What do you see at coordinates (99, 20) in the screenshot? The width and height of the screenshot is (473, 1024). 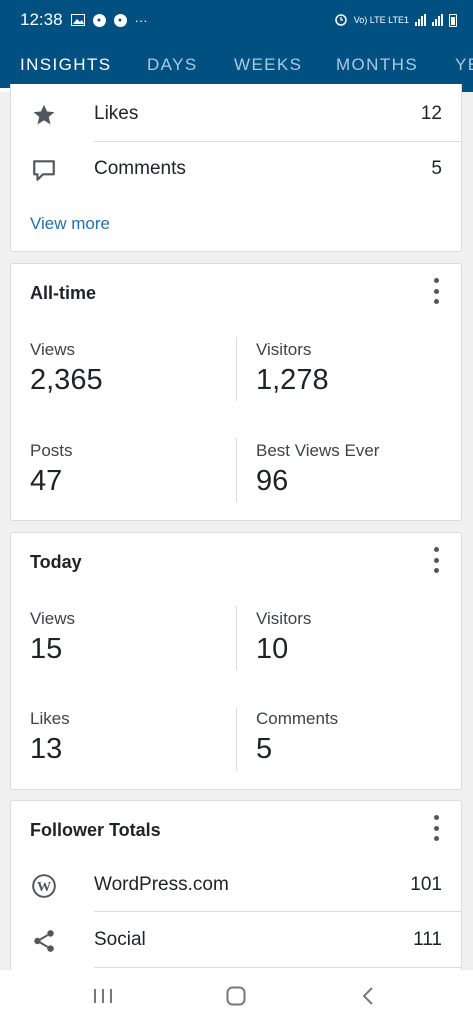 I see `notification-icon: ●` at bounding box center [99, 20].